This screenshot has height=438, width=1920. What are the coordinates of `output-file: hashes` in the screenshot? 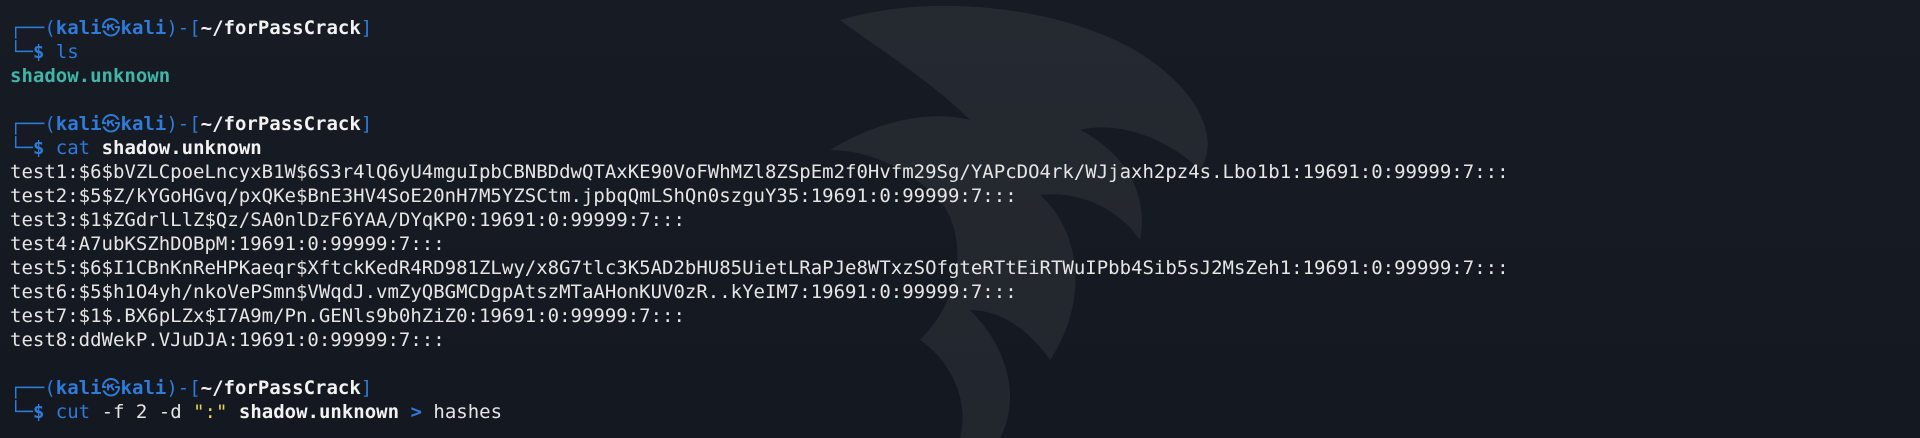 It's located at (468, 412).